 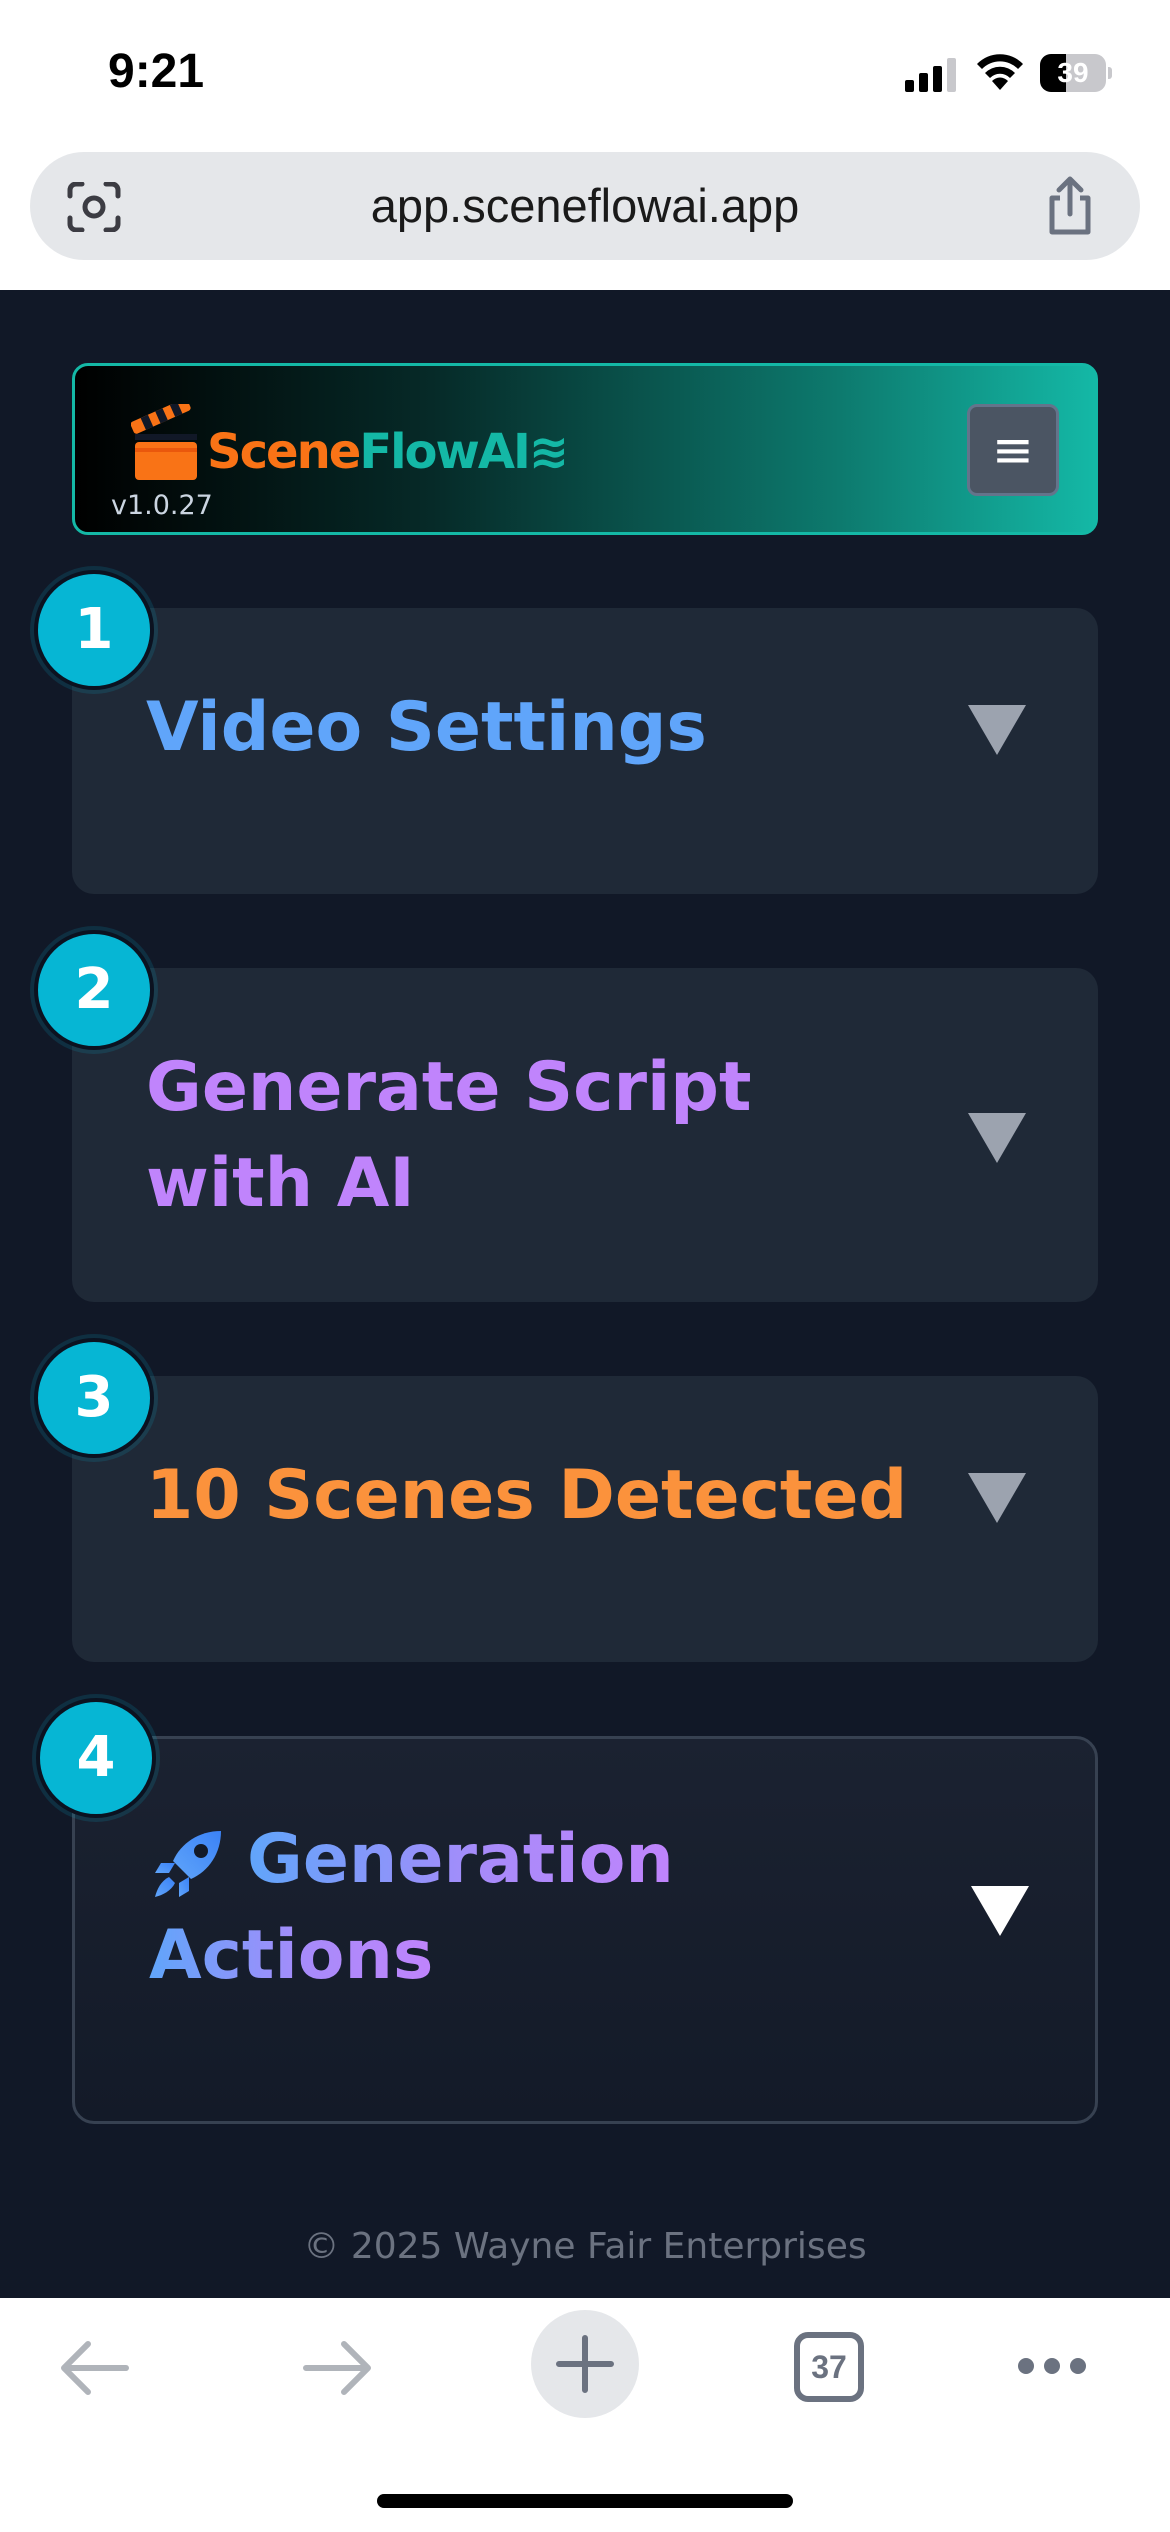 I want to click on rocket-icon, so click(x=188, y=1864).